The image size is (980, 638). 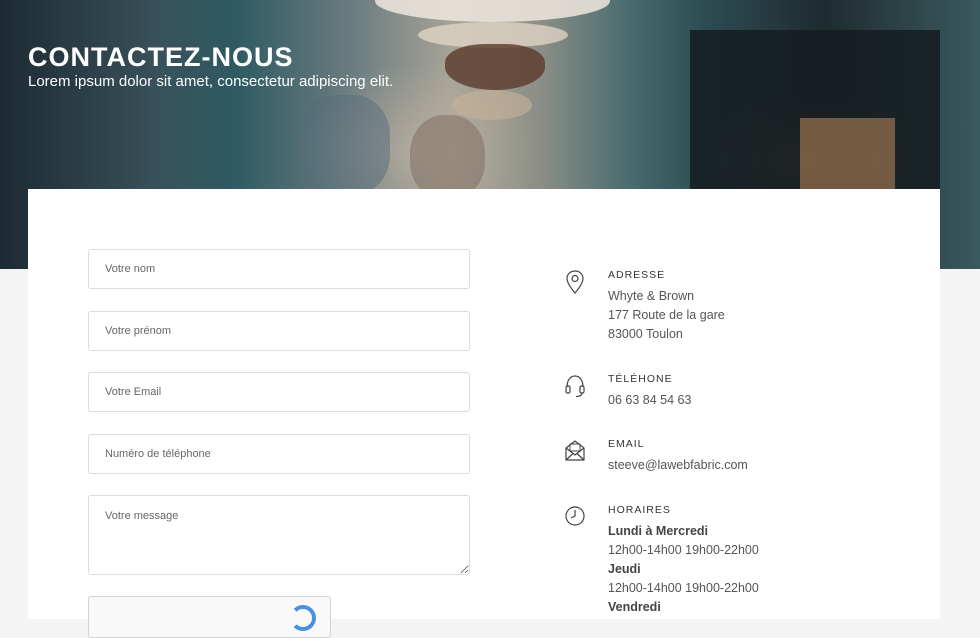 I want to click on name-input, so click(x=279, y=269).